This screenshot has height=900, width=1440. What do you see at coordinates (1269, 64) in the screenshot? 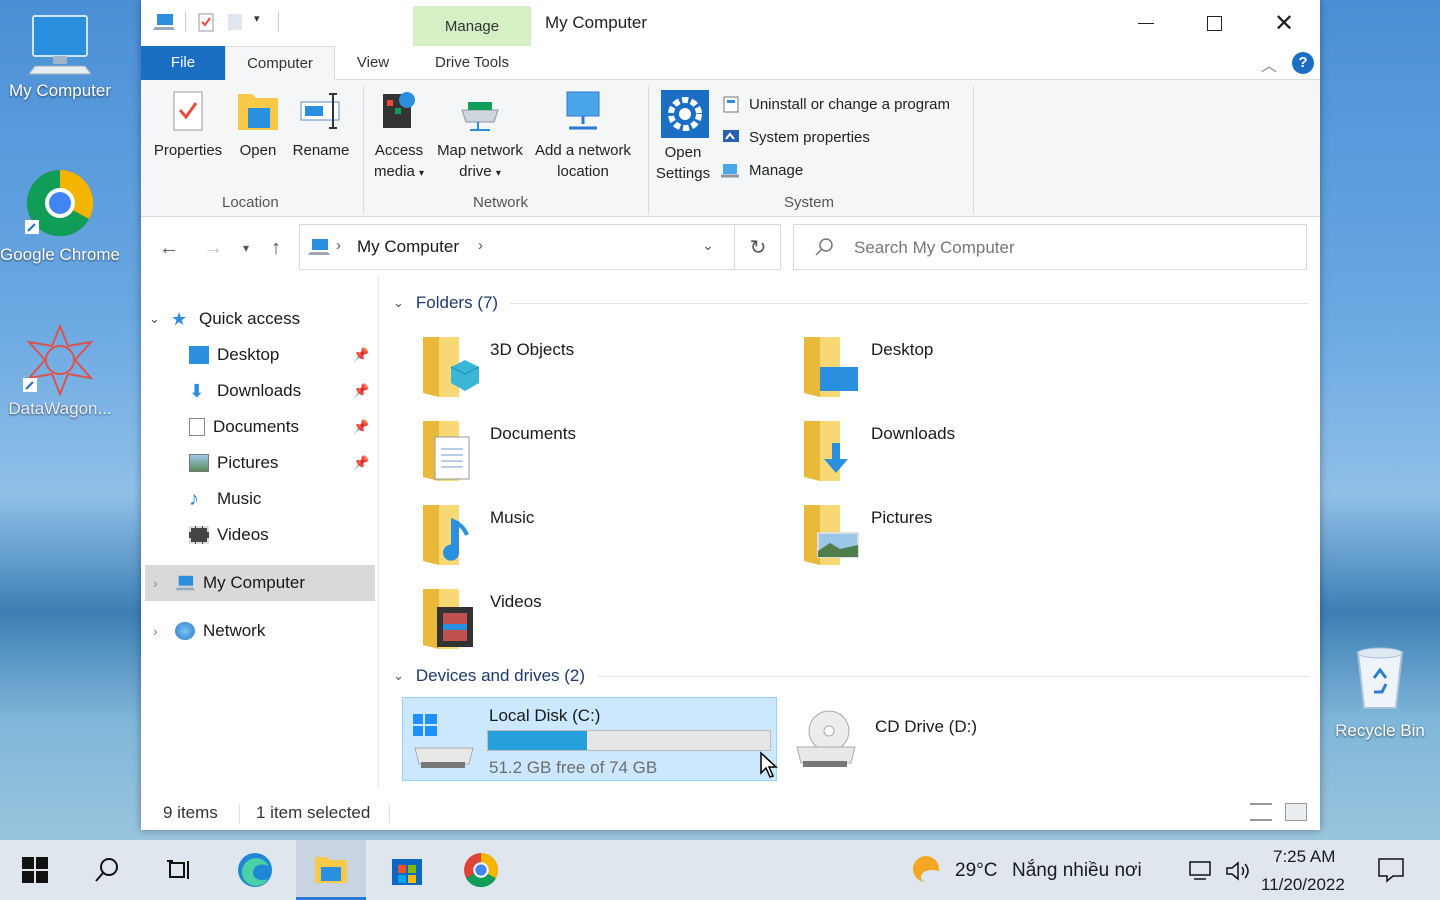
I see `collapse-ribbon-icon: ︿` at bounding box center [1269, 64].